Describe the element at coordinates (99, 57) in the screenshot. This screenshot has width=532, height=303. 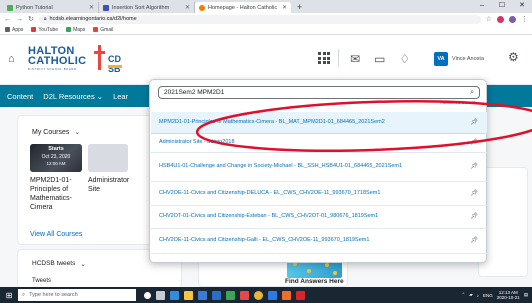
I see `cross-icon` at that location.